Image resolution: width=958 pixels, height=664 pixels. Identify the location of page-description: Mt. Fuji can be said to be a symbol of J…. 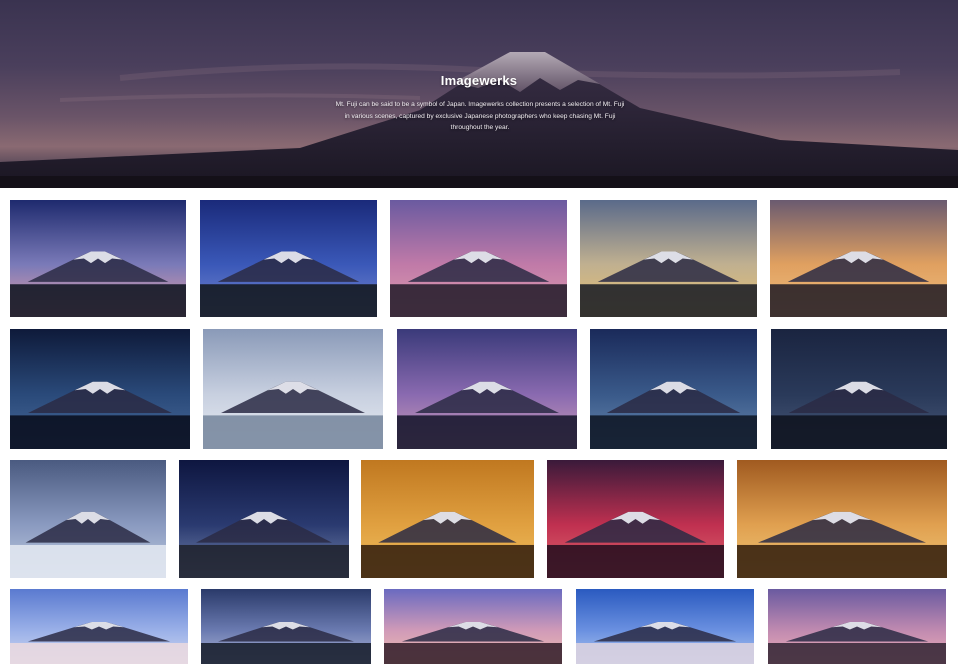
(480, 116).